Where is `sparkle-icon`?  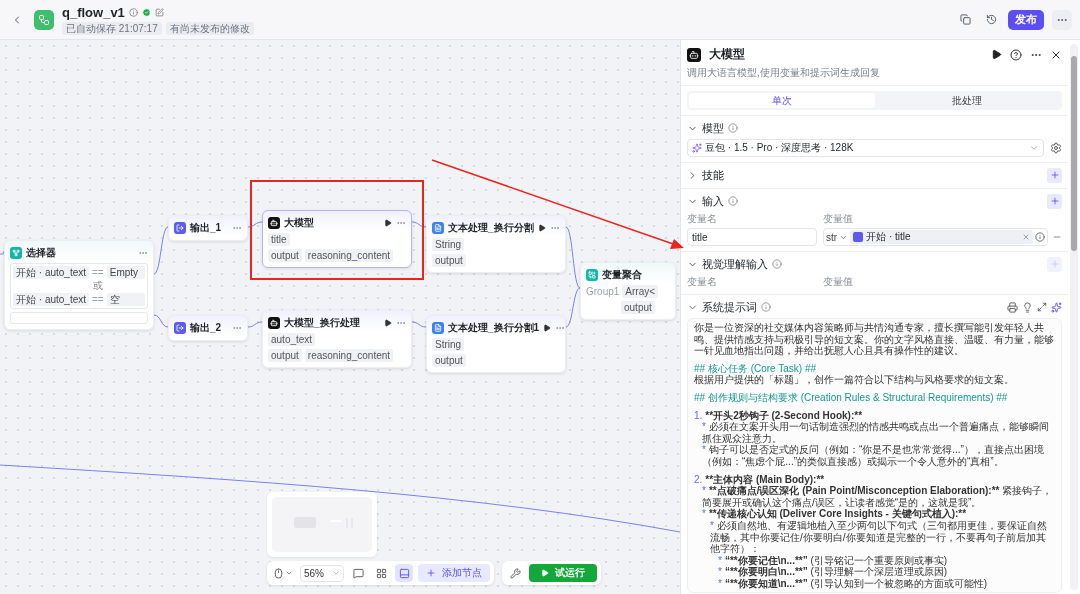
sparkle-icon is located at coordinates (1056, 307).